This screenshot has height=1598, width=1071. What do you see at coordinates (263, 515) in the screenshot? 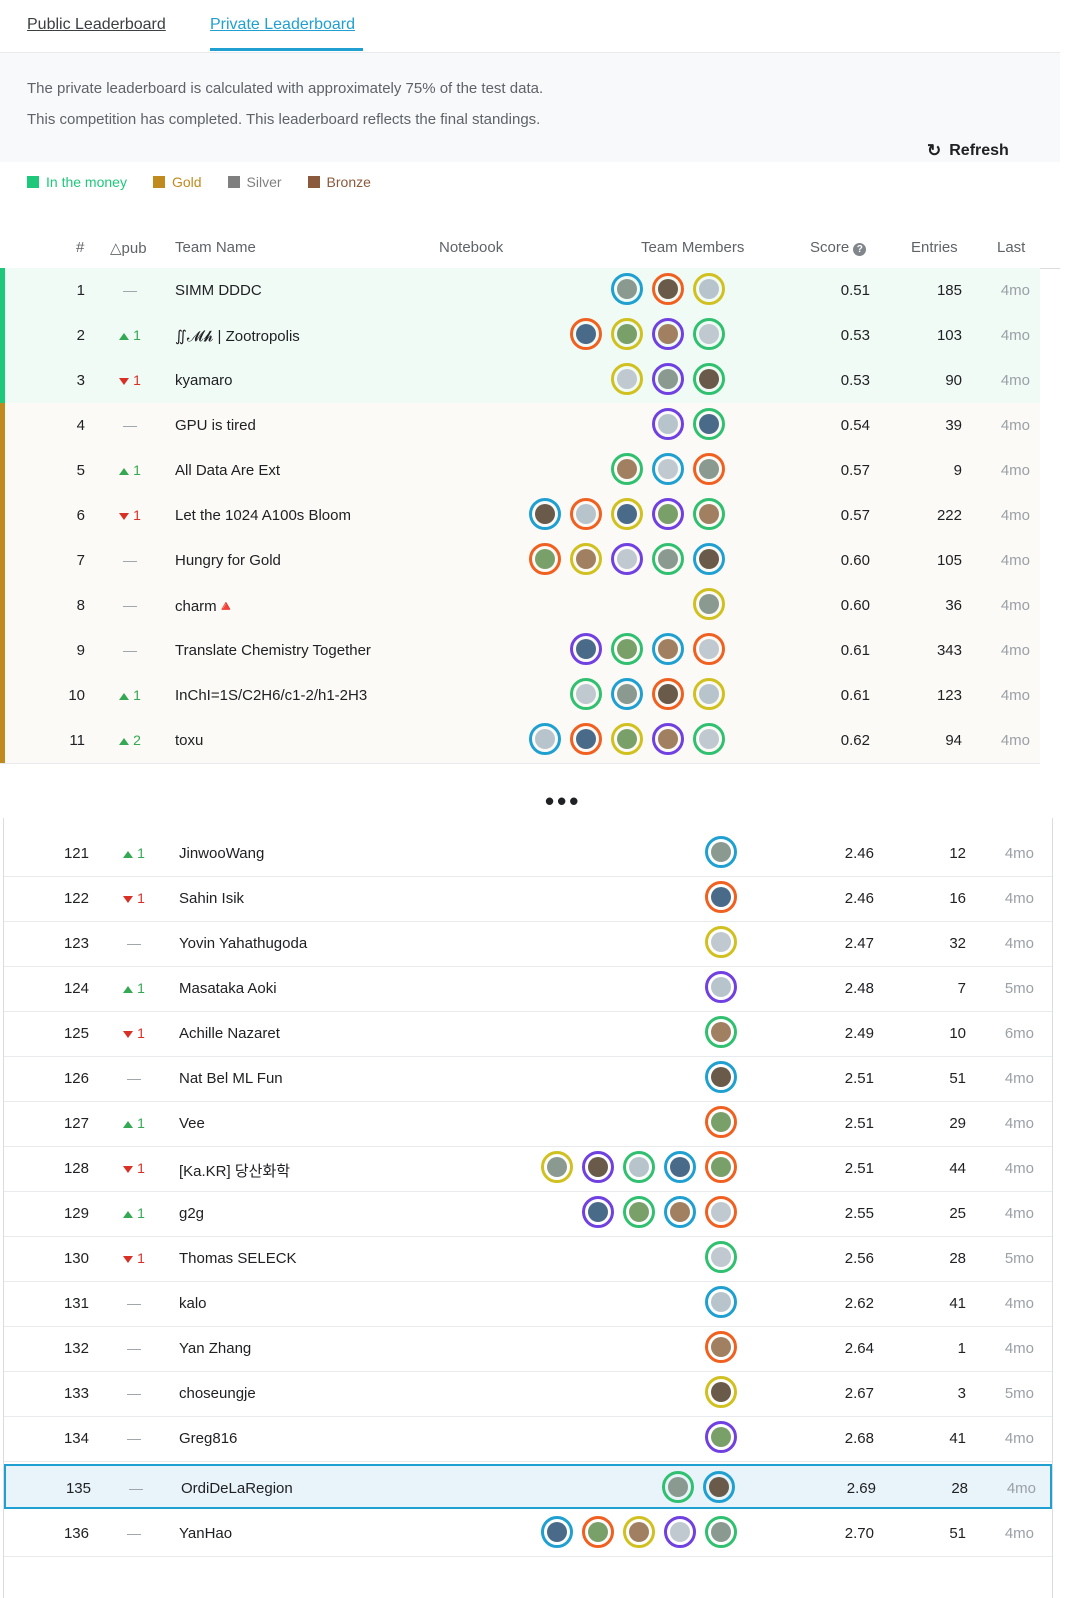
I see `team-name: Let the 1024 A100s Bloom` at bounding box center [263, 515].